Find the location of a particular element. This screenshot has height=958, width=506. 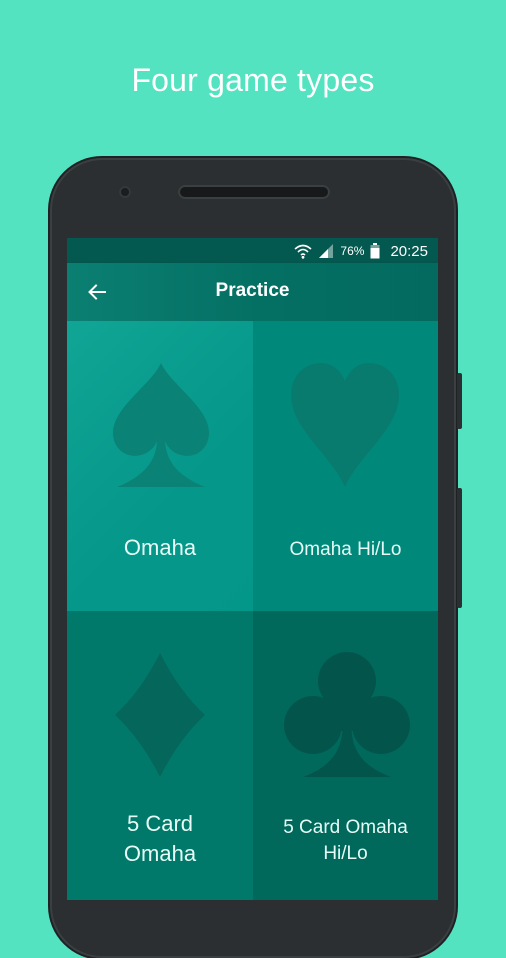

heart-icon is located at coordinates (345, 425).